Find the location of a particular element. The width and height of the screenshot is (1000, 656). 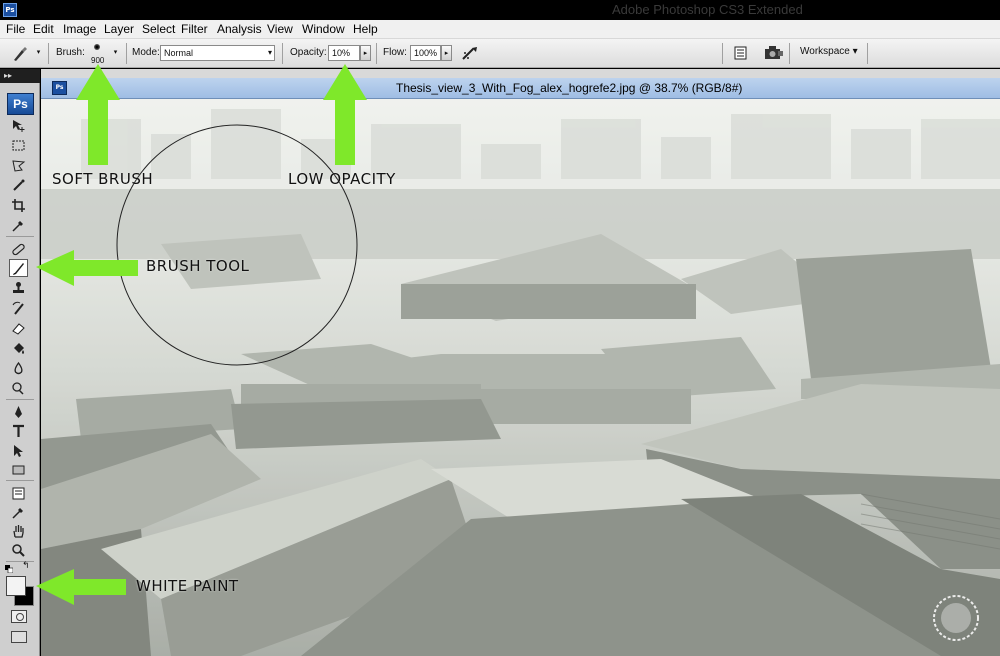

photoshop-app-icon: Ps is located at coordinates (10, 10).